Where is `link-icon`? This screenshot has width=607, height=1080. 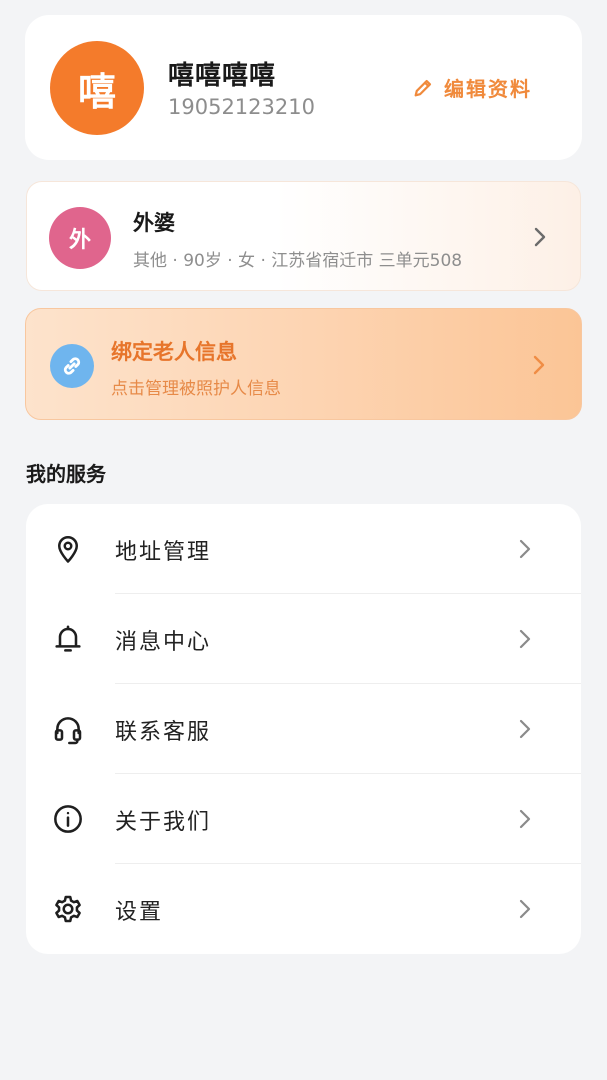
link-icon is located at coordinates (72, 366).